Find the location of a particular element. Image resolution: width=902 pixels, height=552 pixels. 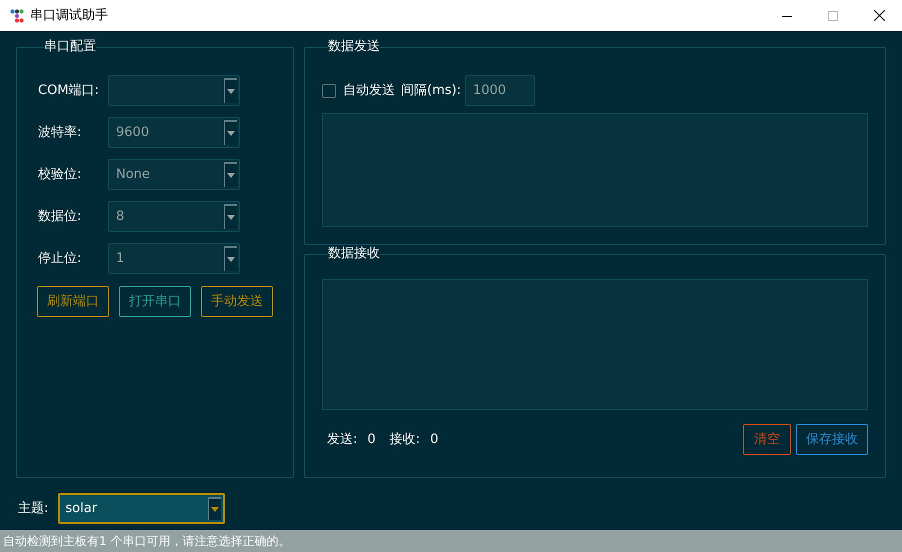

interval-label: 间隔(ms): is located at coordinates (431, 91).